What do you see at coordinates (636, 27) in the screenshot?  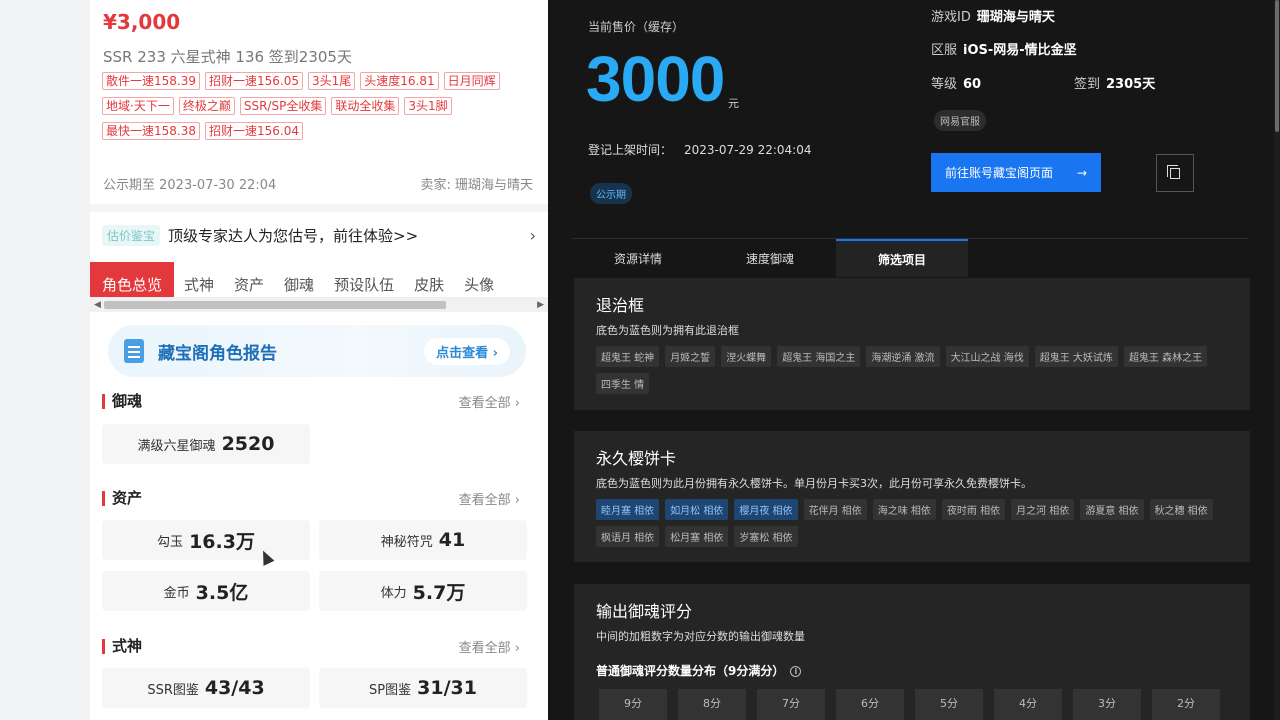 I see `price-label: 当前售价（缓存）` at bounding box center [636, 27].